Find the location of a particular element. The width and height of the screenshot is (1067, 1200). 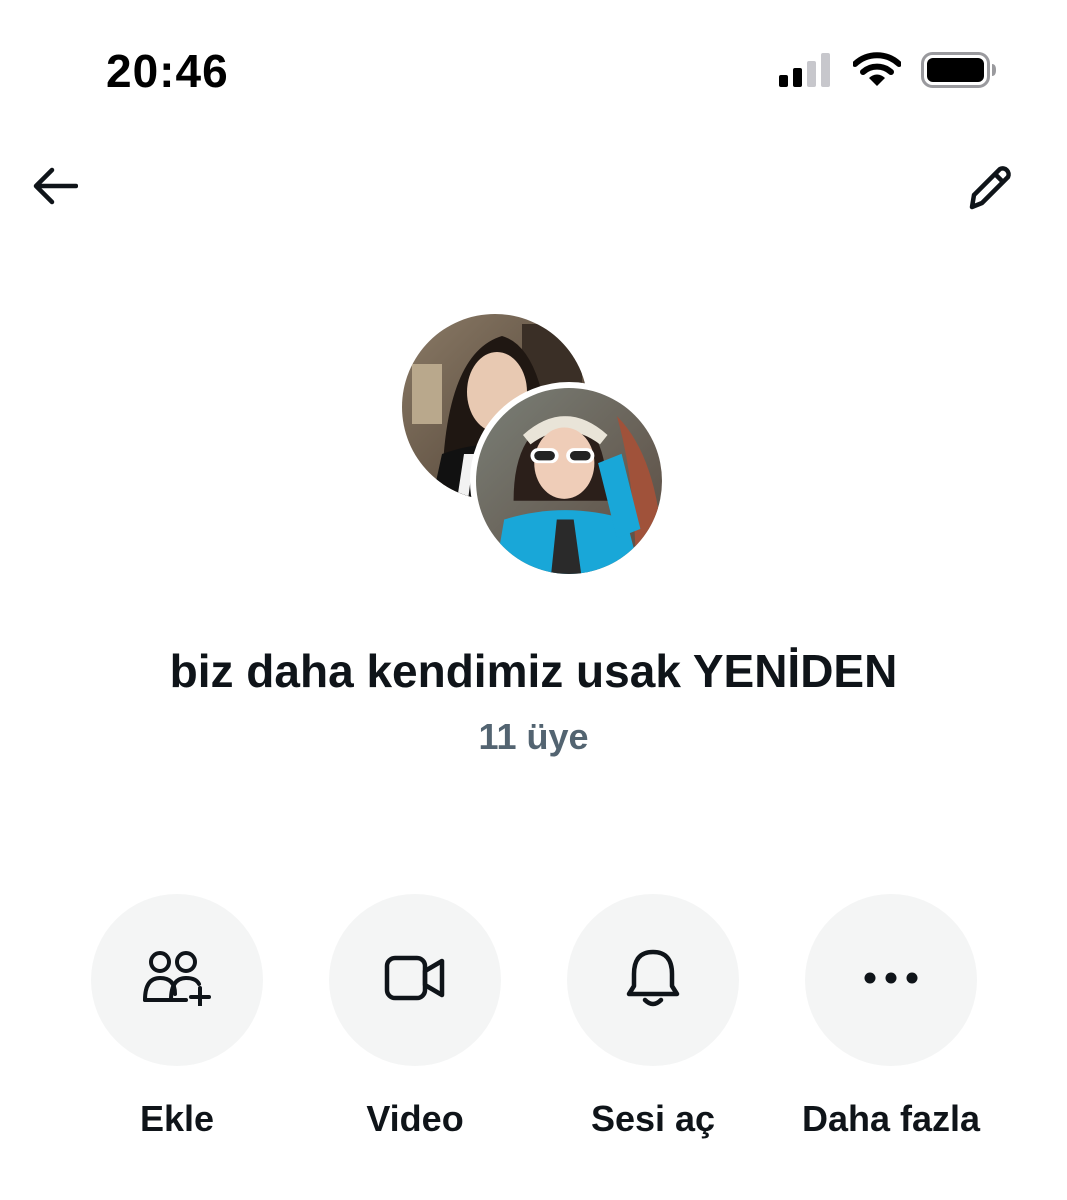

more-button-label: Daha fazla is located at coordinates (891, 1118).